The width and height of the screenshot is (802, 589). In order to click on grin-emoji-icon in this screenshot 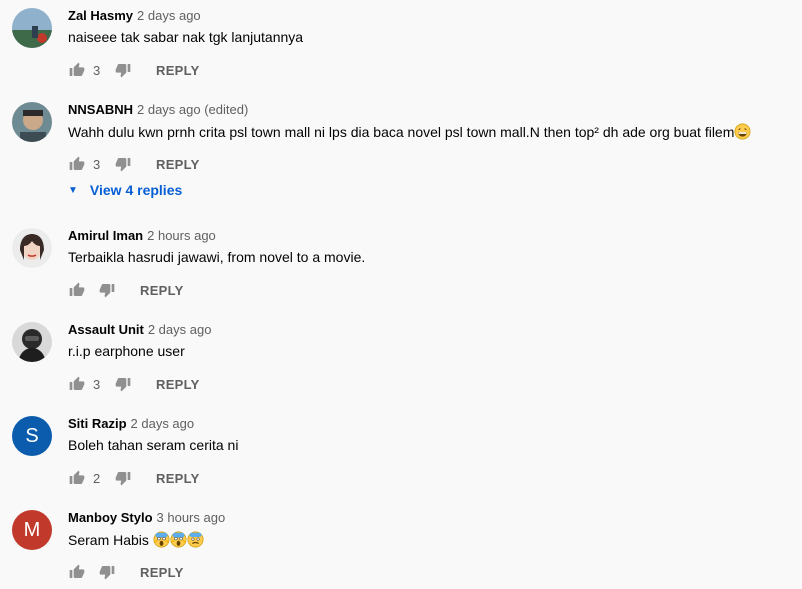, I will do `click(742, 133)`.